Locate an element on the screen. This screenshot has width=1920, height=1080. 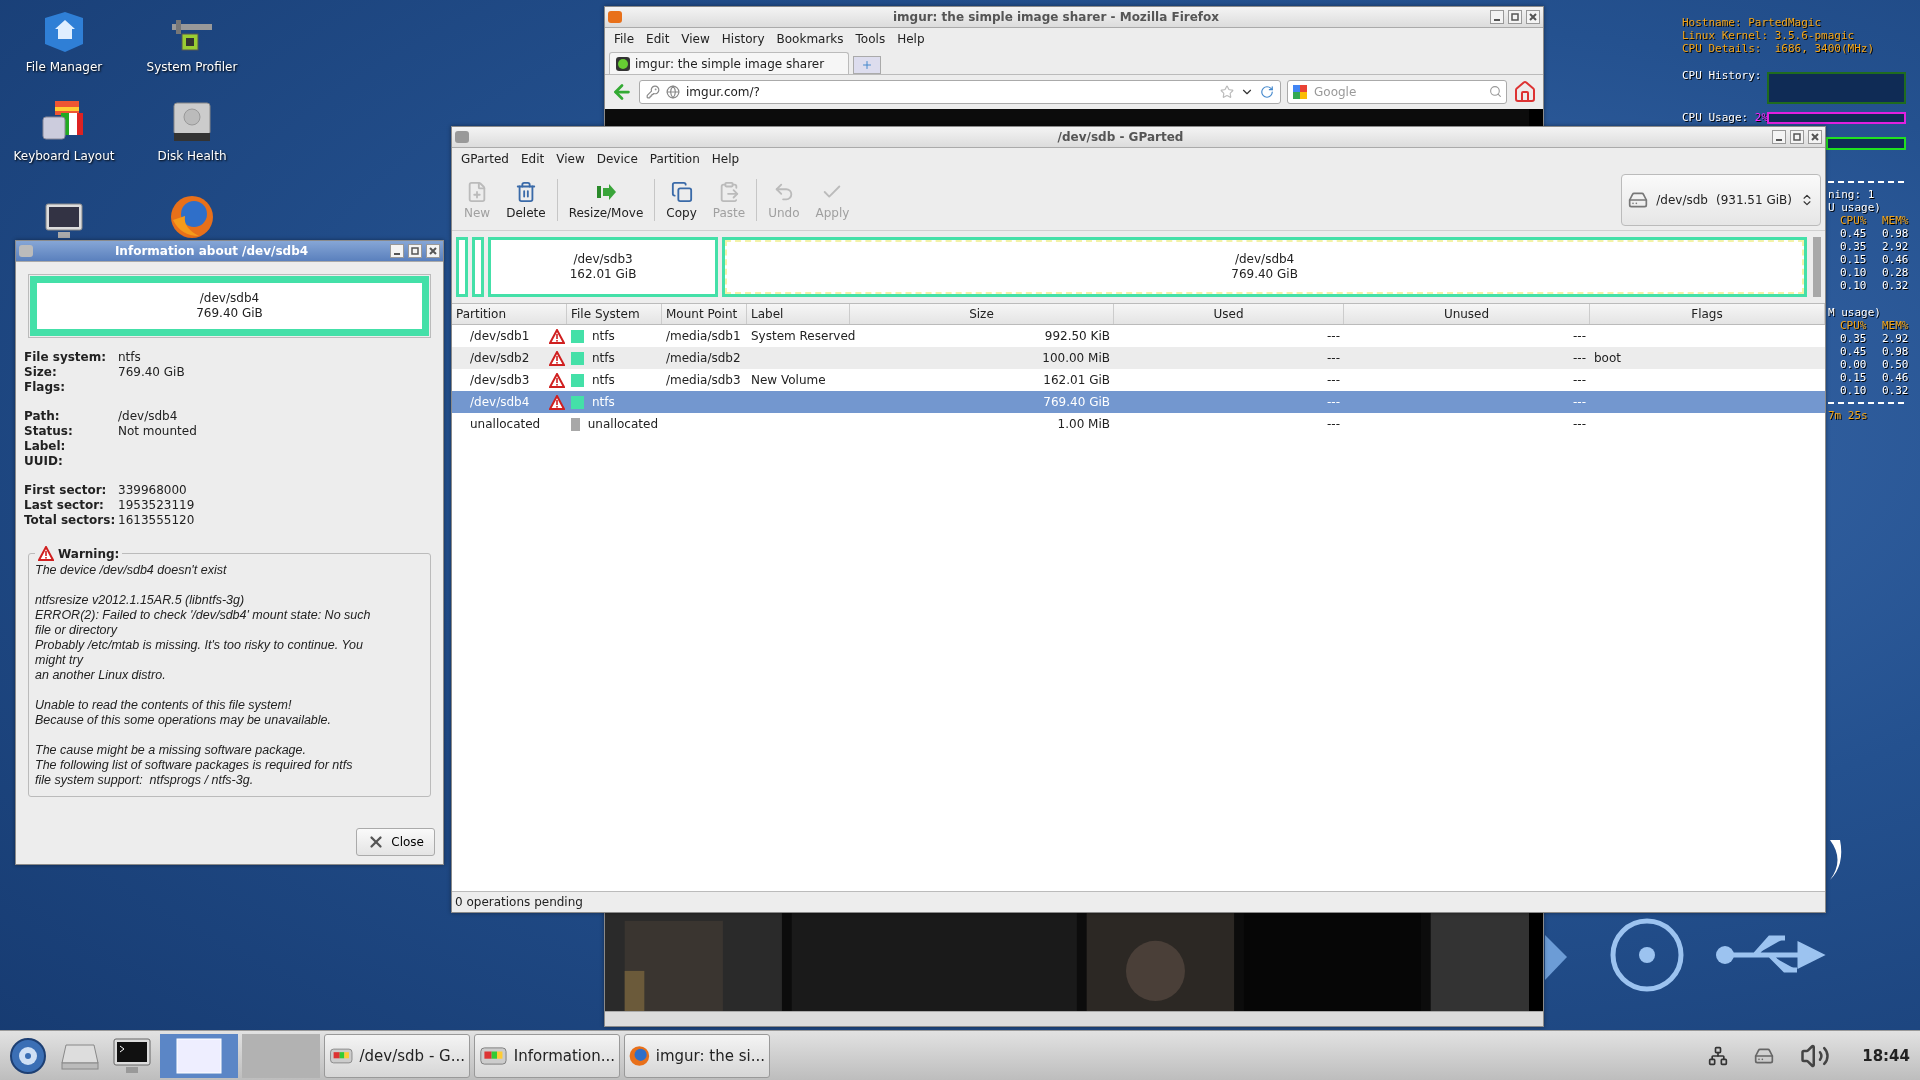
window-thumbnail-icon is located at coordinates (199, 1055).